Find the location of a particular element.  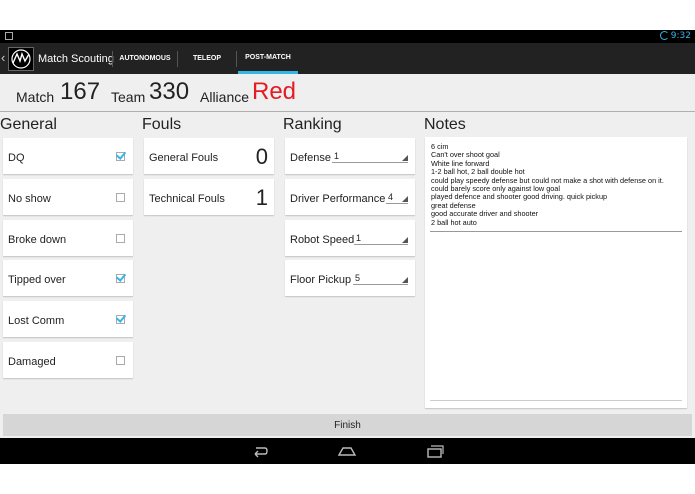

notes-underline is located at coordinates (556, 231).